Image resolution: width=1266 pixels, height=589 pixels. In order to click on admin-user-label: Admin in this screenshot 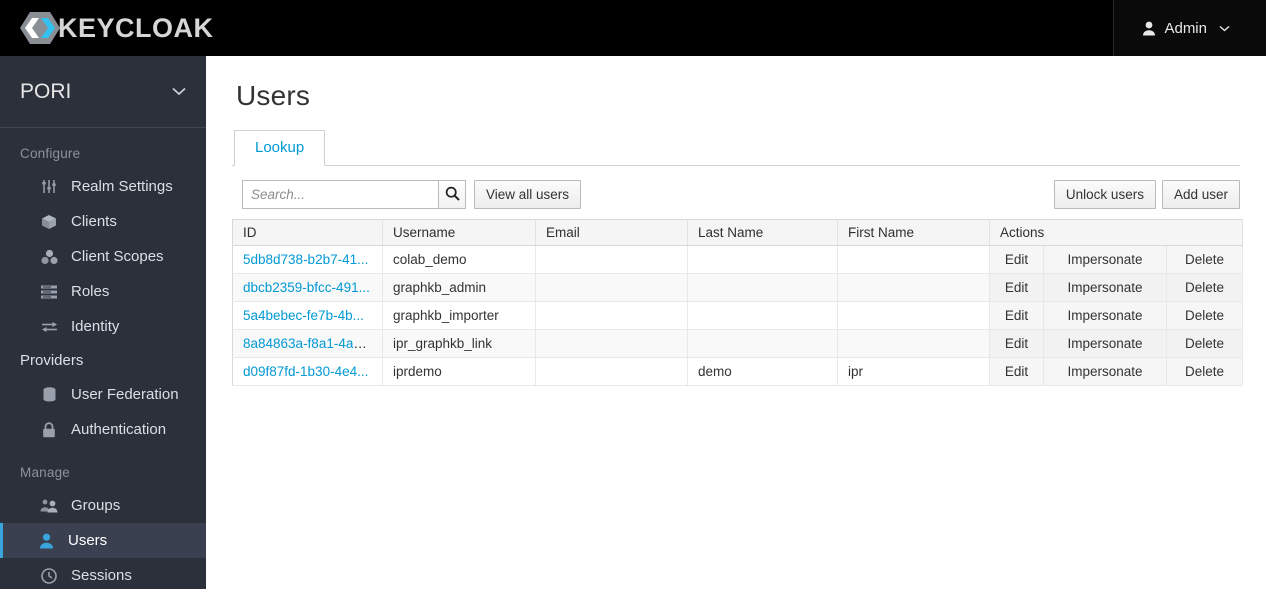, I will do `click(1185, 28)`.